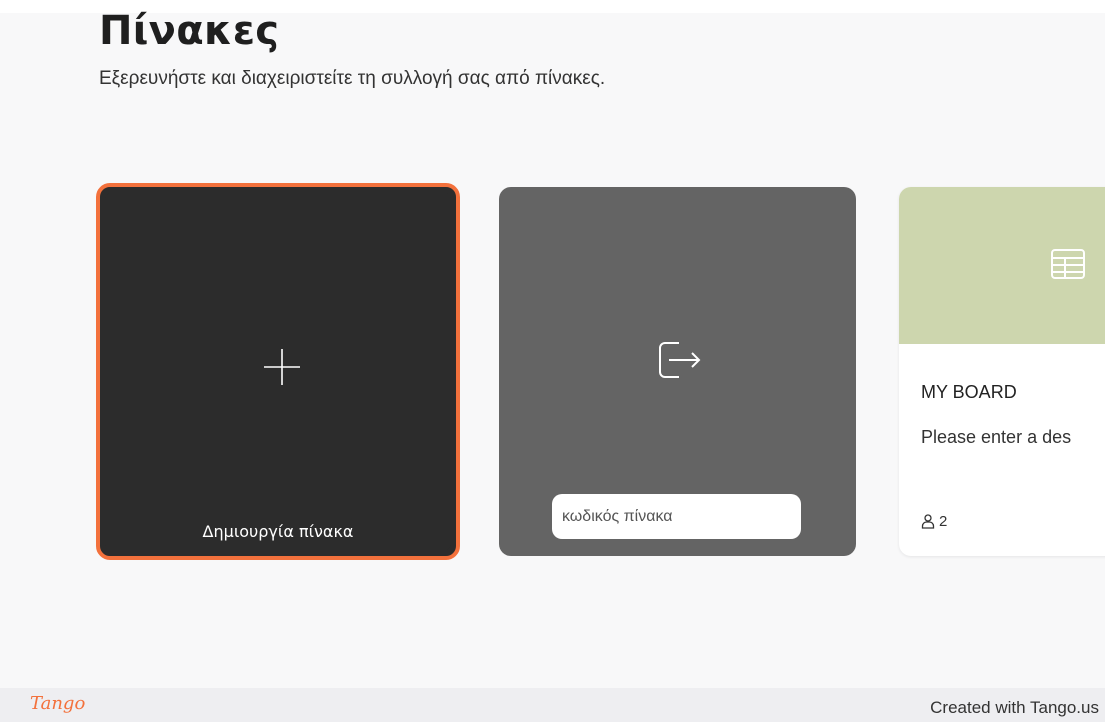 Image resolution: width=1105 pixels, height=722 pixels. Describe the element at coordinates (969, 392) in the screenshot. I see `board-name: MY BOARD` at that location.